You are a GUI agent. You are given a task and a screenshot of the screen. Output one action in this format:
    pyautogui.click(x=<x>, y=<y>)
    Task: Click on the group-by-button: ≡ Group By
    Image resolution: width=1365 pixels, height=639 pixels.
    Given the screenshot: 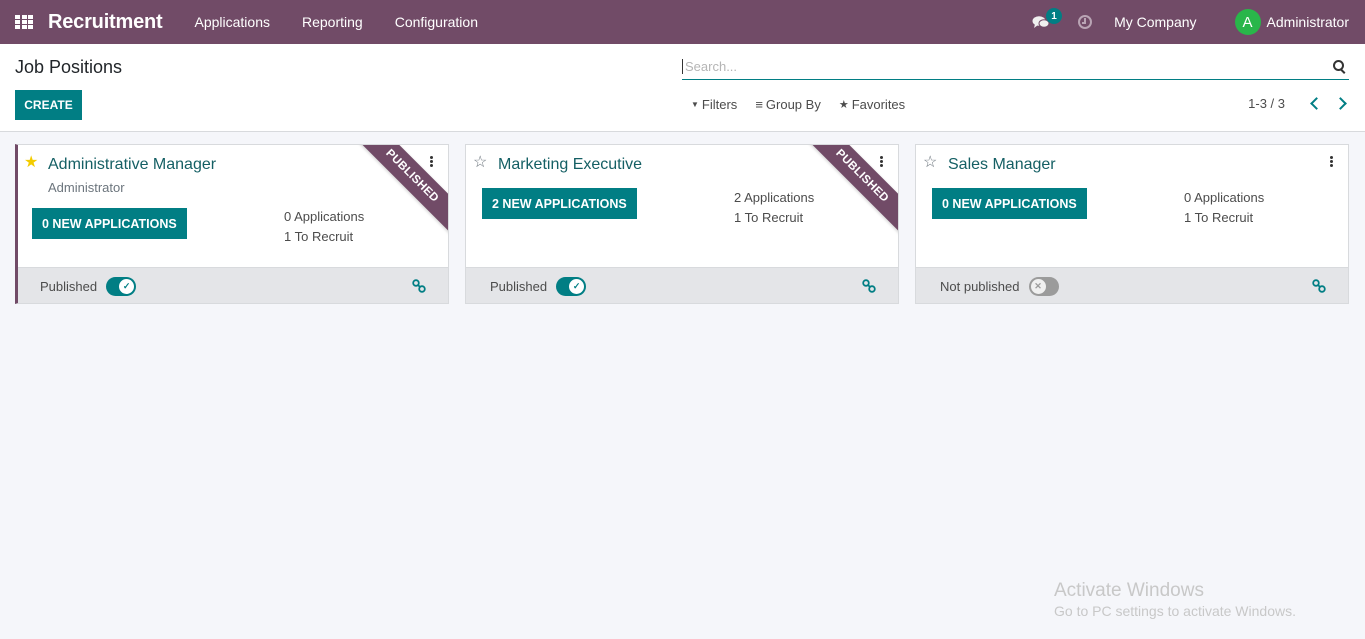 What is the action you would take?
    pyautogui.click(x=788, y=104)
    